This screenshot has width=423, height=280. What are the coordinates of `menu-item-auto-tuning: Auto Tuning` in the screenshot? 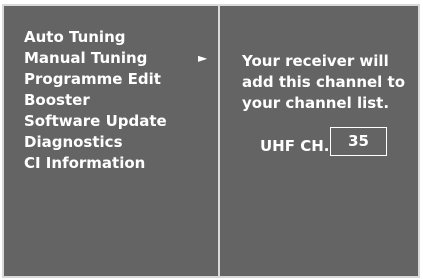 It's located at (119, 37).